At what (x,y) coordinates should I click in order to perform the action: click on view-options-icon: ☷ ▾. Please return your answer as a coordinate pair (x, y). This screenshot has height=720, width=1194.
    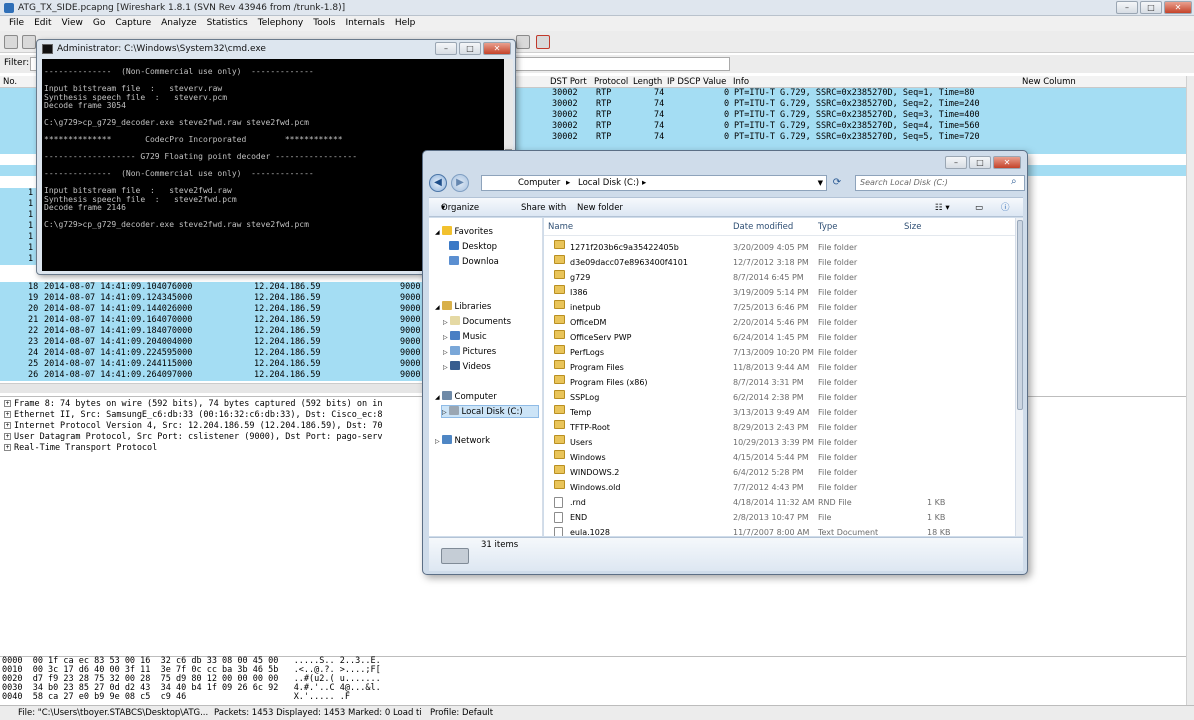
    Looking at the image, I should click on (942, 208).